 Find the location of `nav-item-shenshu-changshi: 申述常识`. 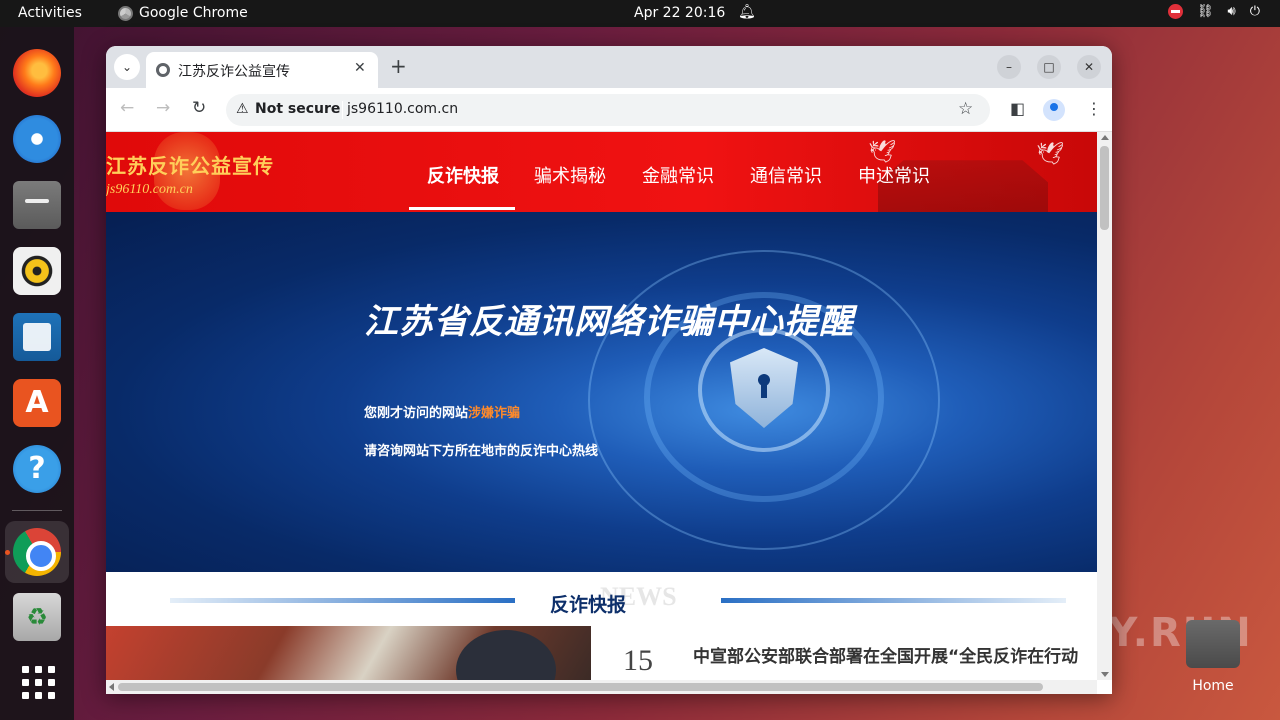

nav-item-shenshu-changshi: 申述常识 is located at coordinates (894, 175).